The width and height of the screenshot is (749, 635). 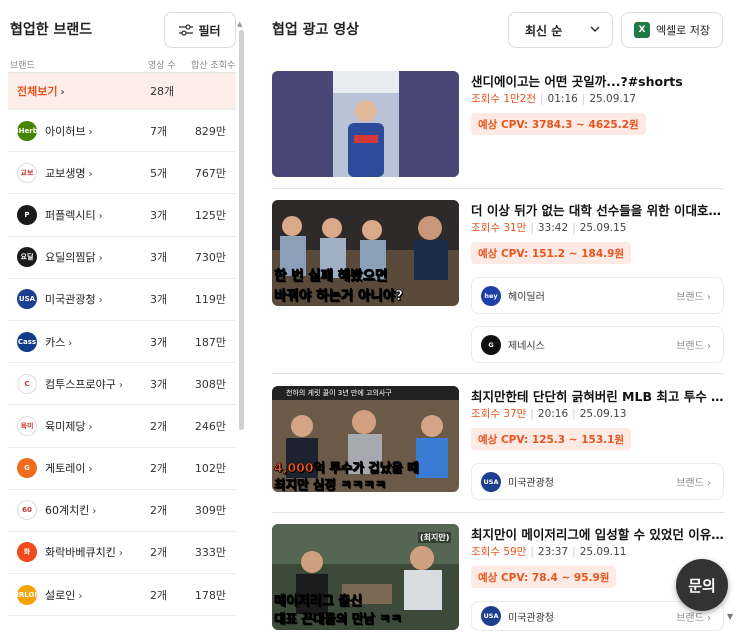 What do you see at coordinates (122, 300) in the screenshot?
I see `brand-row: USA 미국관광청 › 3개 119만` at bounding box center [122, 300].